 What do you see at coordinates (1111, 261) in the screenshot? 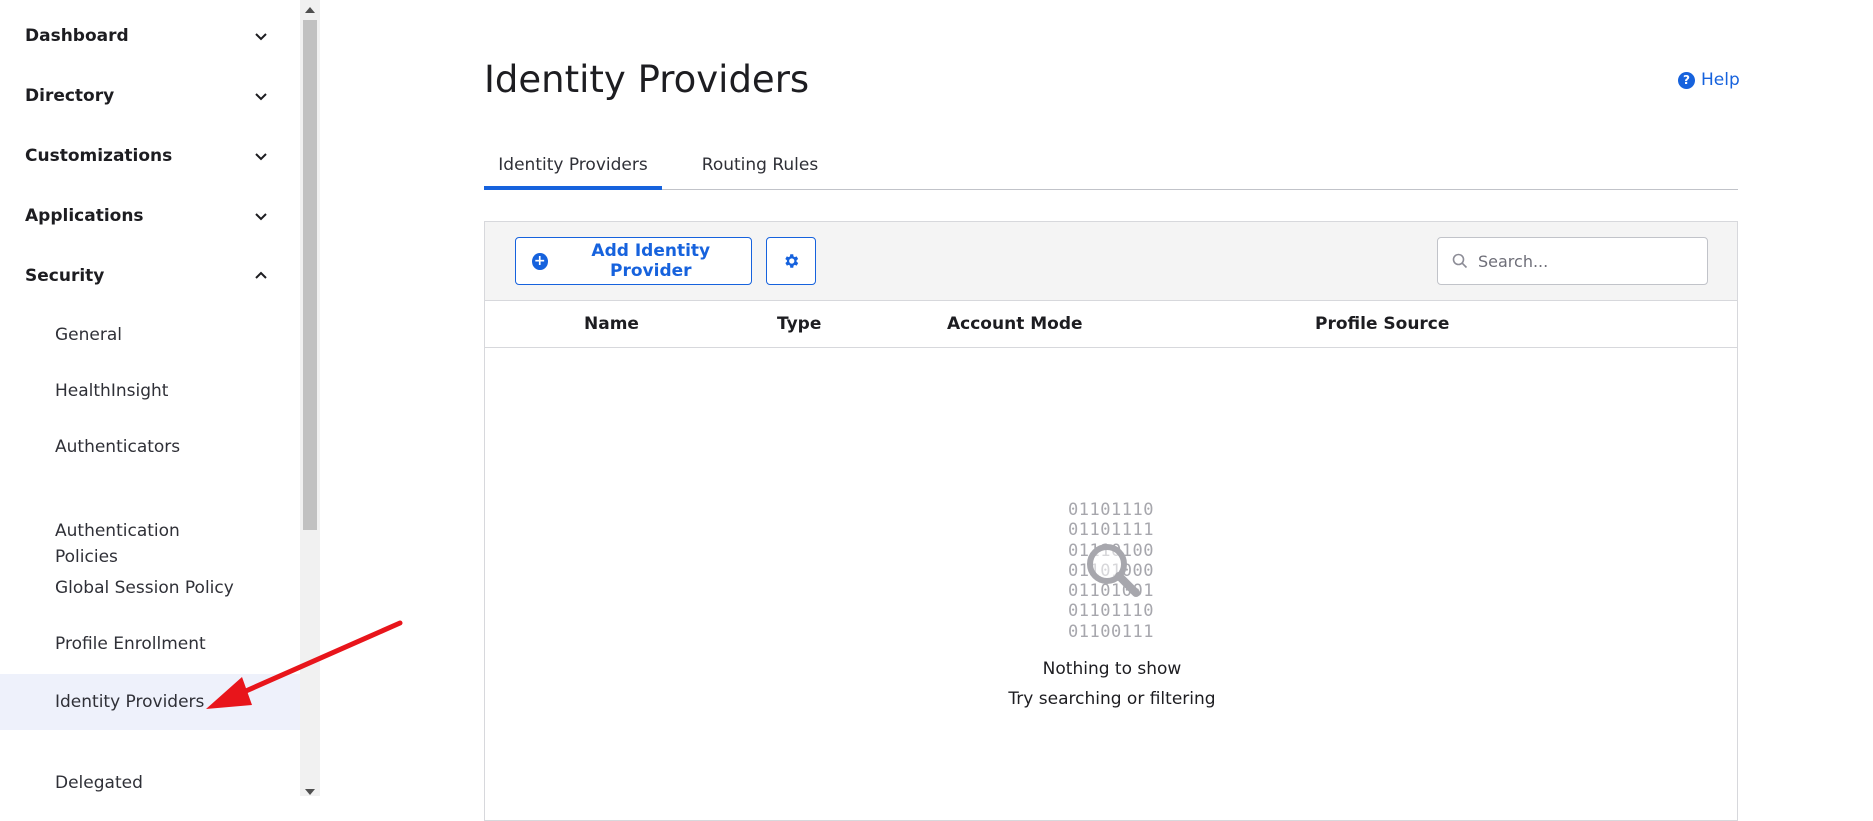
I see `table-toolbar: + Add Identity Provider` at bounding box center [1111, 261].